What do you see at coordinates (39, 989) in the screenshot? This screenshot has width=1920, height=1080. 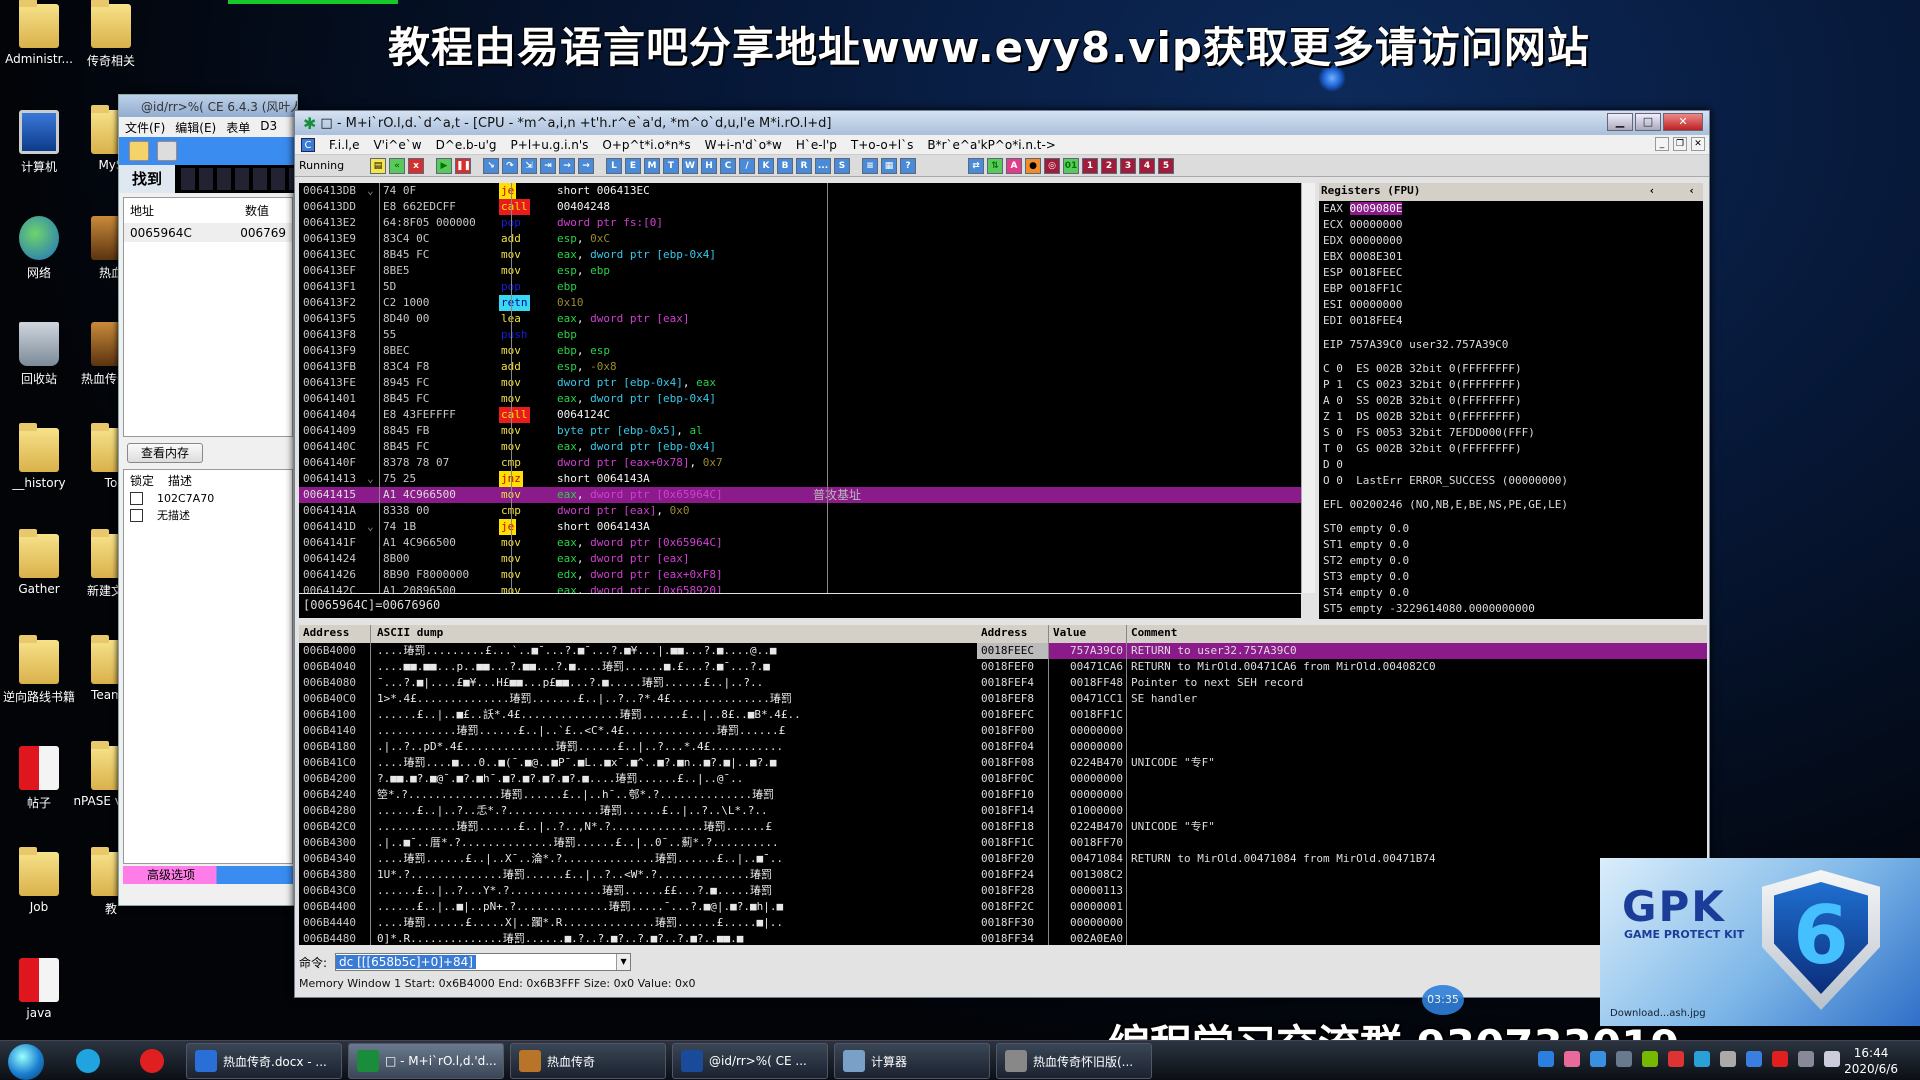 I see `desktop-icon: java` at bounding box center [39, 989].